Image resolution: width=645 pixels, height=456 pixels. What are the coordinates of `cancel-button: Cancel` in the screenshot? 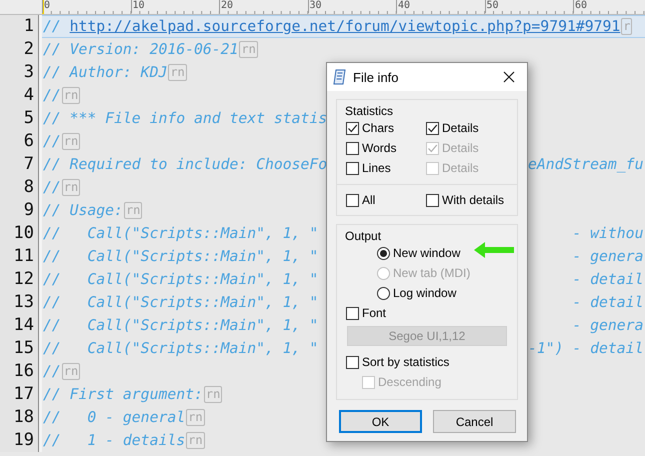 It's located at (474, 421).